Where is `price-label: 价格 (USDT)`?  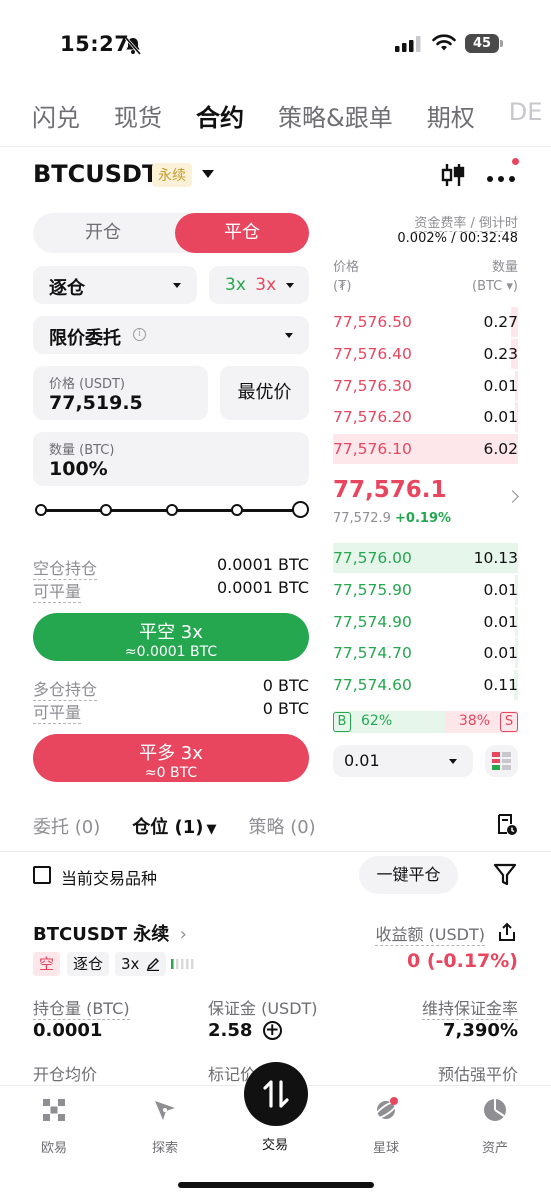
price-label: 价格 (USDT) is located at coordinates (87, 384).